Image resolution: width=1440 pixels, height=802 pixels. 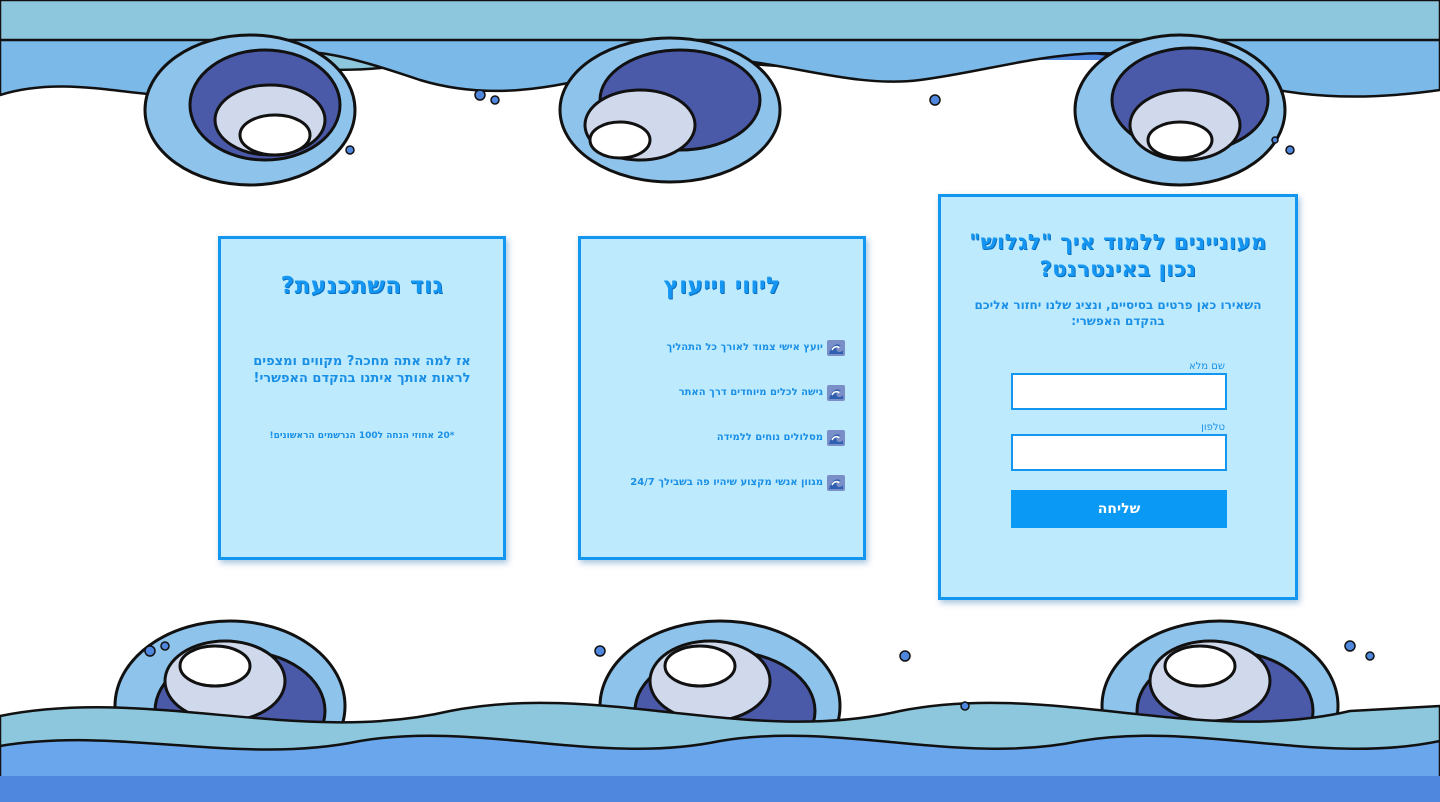 What do you see at coordinates (1119, 452) in the screenshot?
I see `phone-input` at bounding box center [1119, 452].